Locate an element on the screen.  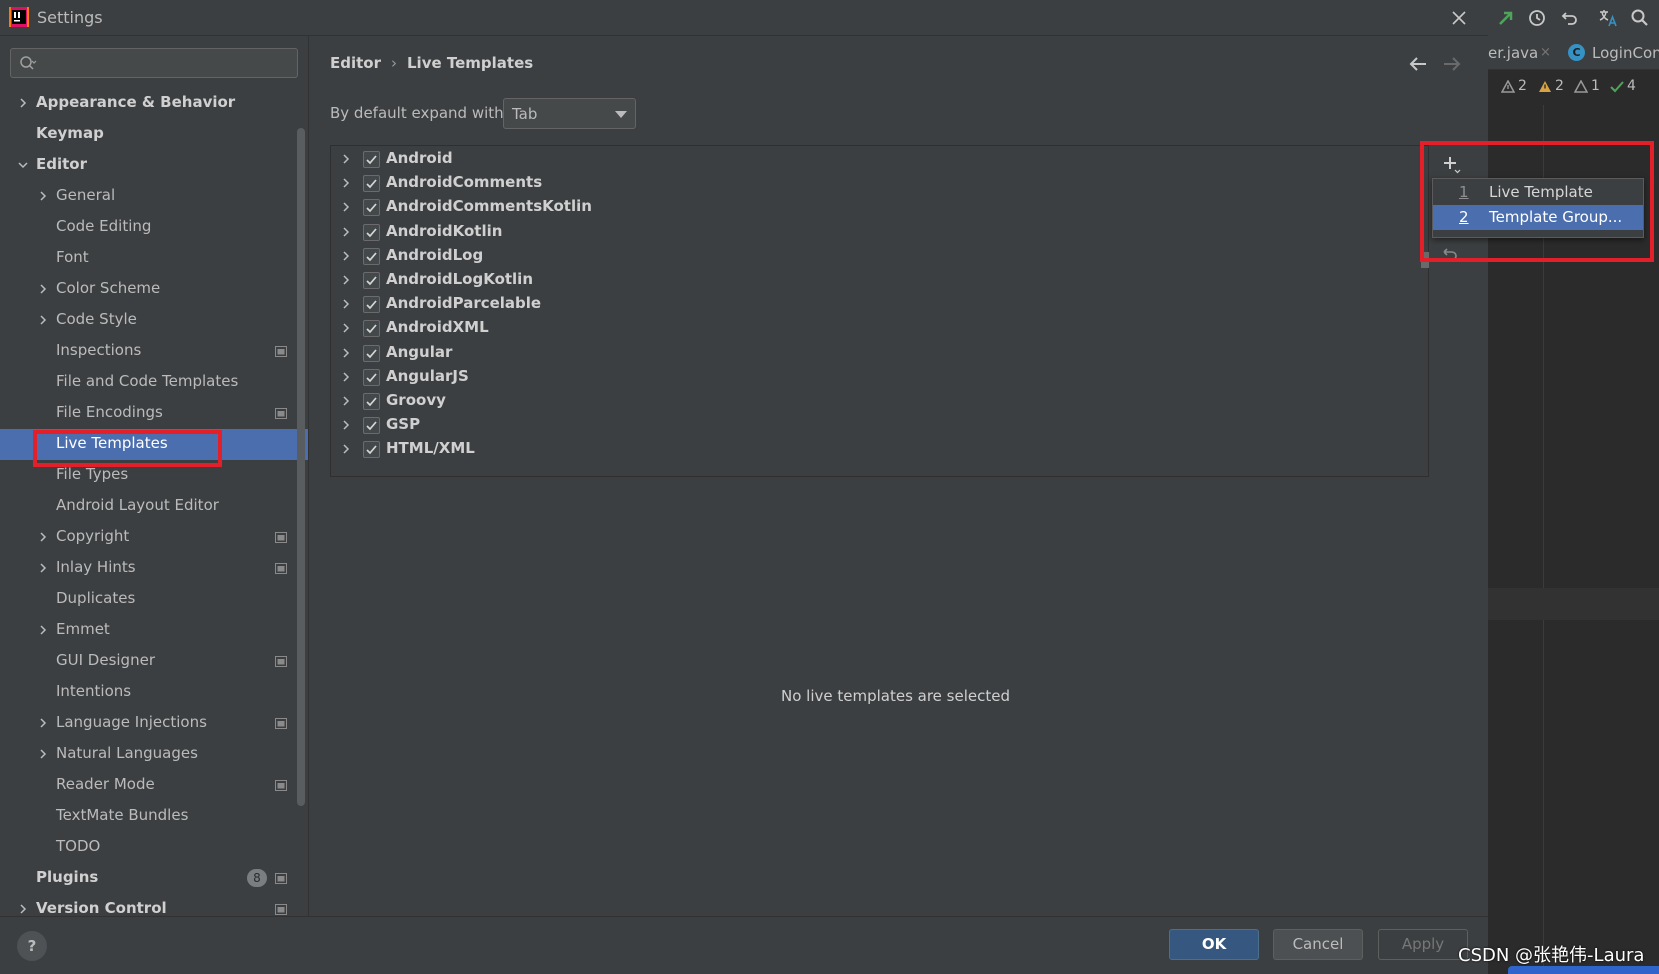
sidebar-item-inspections: Inspections is located at coordinates (154, 351).